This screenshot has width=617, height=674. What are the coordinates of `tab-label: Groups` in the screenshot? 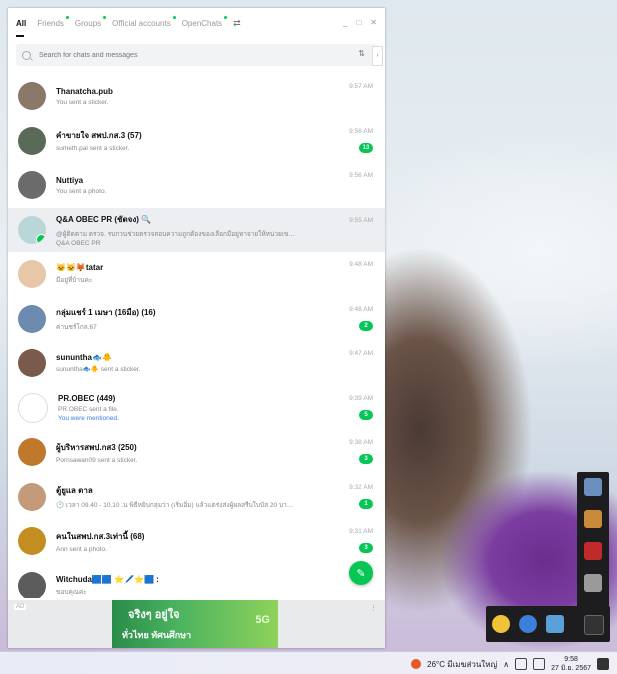 It's located at (88, 23).